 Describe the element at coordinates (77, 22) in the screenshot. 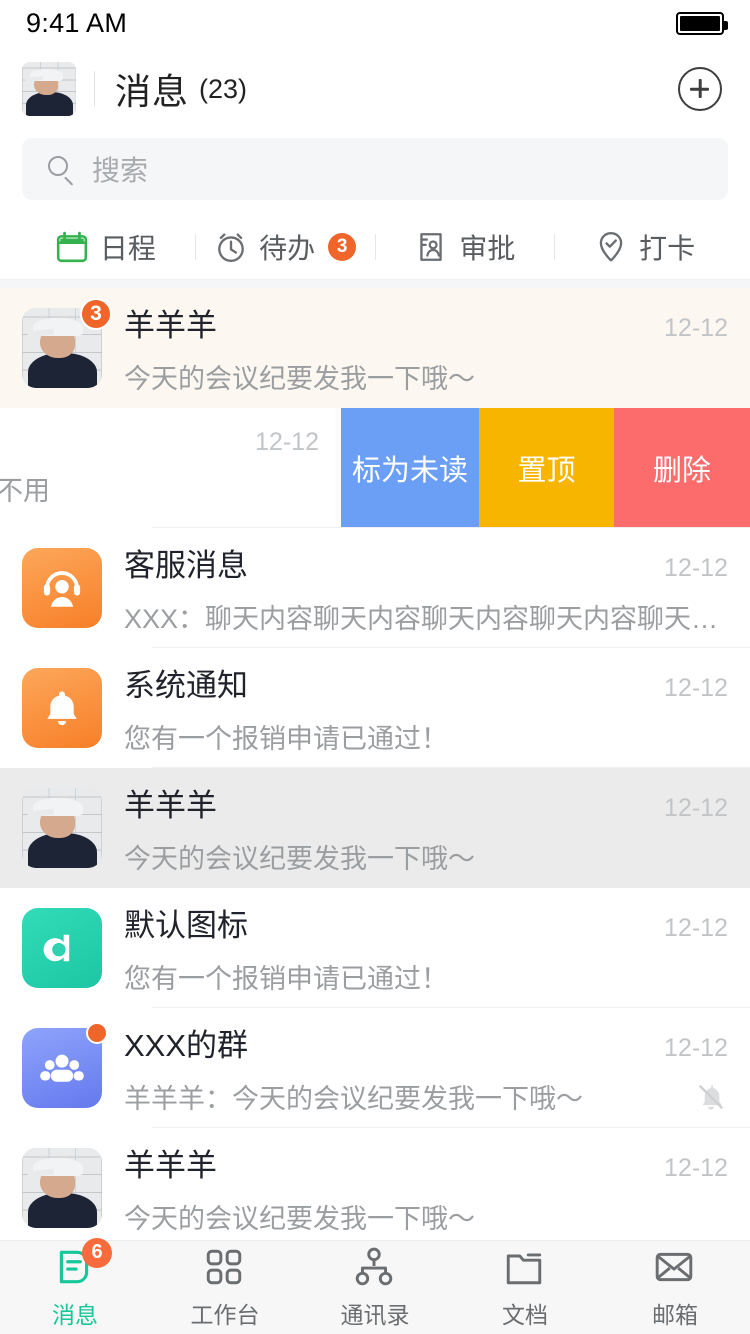

I see `status-time: 9:41 AM` at that location.